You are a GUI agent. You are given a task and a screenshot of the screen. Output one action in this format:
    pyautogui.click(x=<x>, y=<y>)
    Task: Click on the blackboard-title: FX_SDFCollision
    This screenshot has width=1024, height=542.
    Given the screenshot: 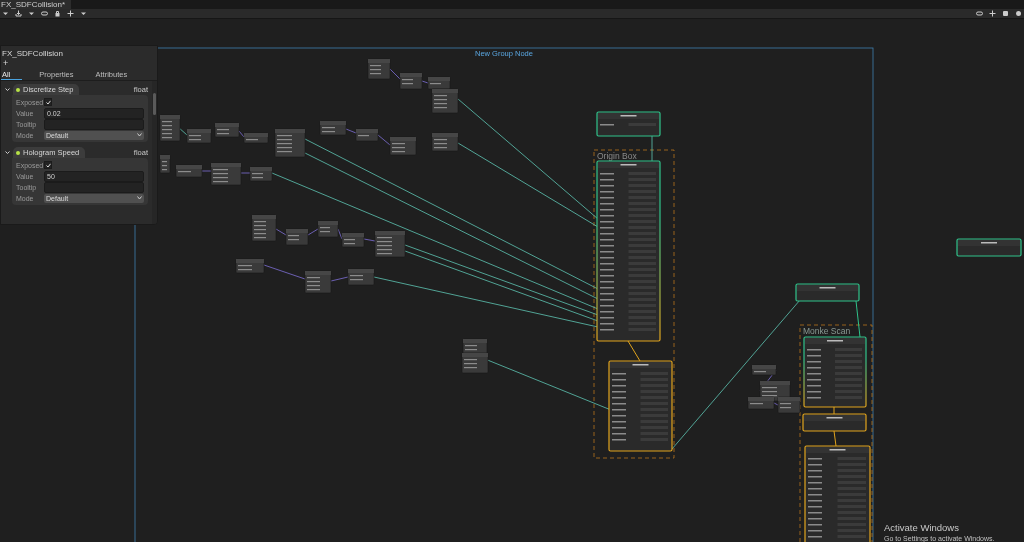 What is the action you would take?
    pyautogui.click(x=32, y=53)
    